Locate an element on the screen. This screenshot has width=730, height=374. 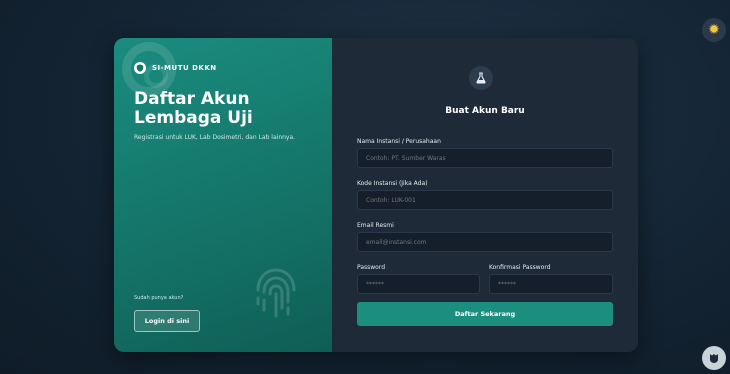
password-label: Password is located at coordinates (371, 267).